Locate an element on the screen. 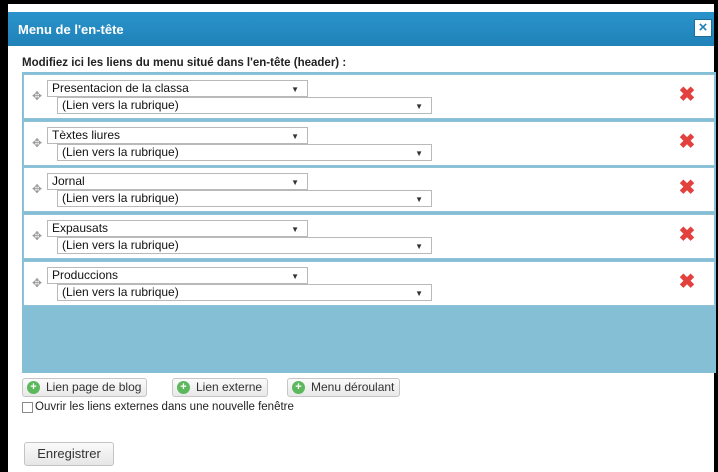  add-dropdown-menu-button: + Menu déroulant is located at coordinates (344, 387).